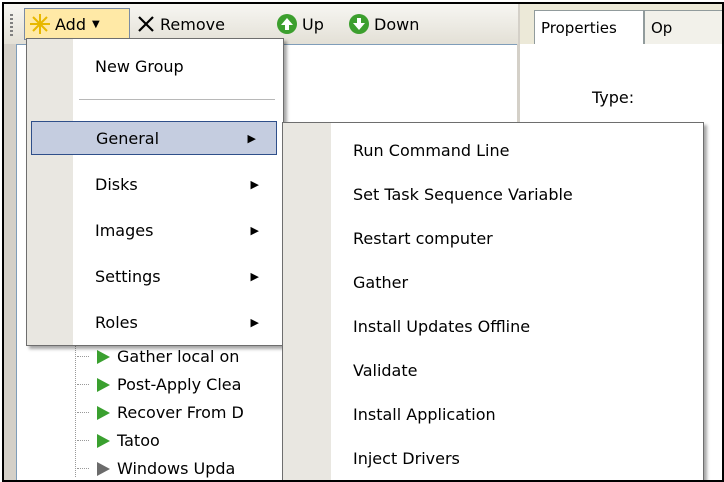 This screenshot has width=724, height=482. I want to click on tree-item: Windows Upda, so click(156, 468).